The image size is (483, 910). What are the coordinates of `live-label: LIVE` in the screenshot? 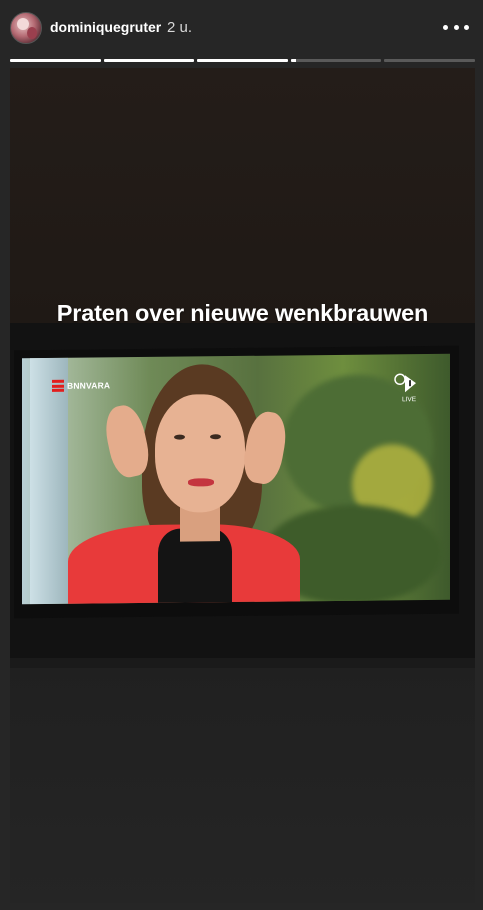 It's located at (409, 400).